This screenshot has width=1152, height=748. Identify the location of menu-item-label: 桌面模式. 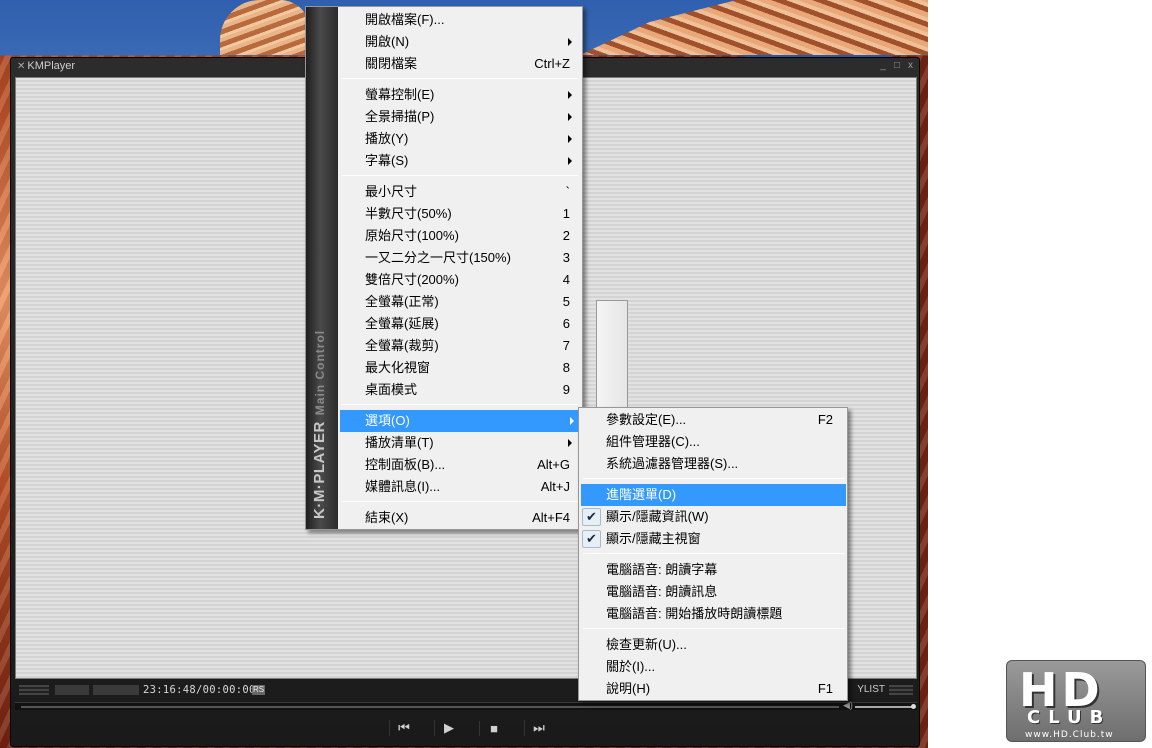
(391, 389).